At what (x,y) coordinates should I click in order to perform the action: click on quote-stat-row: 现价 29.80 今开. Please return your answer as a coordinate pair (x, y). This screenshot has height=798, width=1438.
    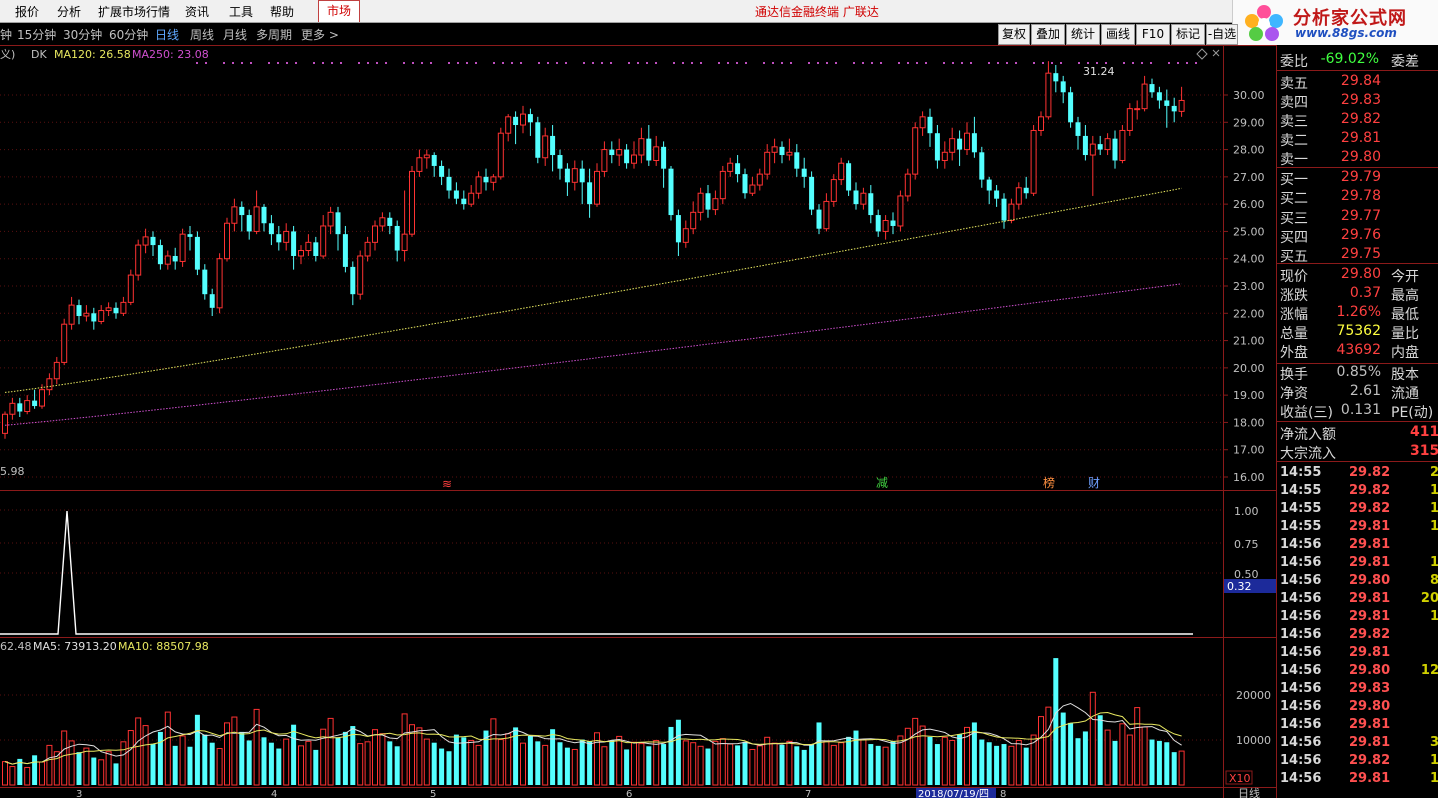
    Looking at the image, I should click on (1357, 275).